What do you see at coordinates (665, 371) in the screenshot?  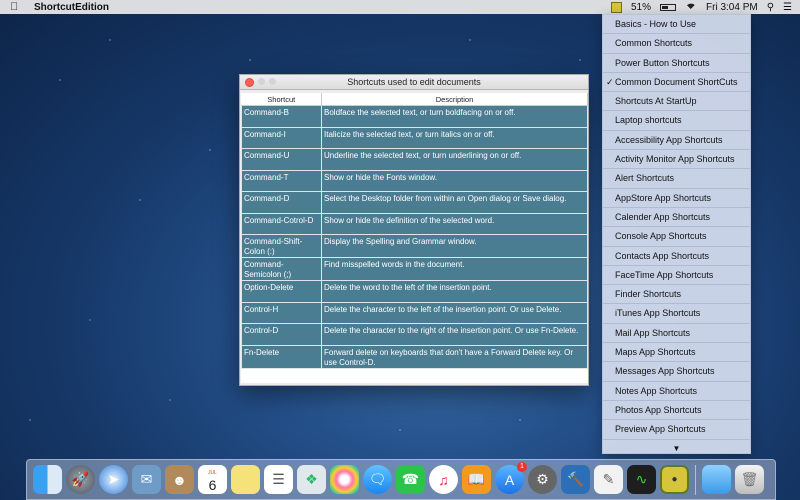 I see `menu-item-label: Messages App Shortcuts` at bounding box center [665, 371].